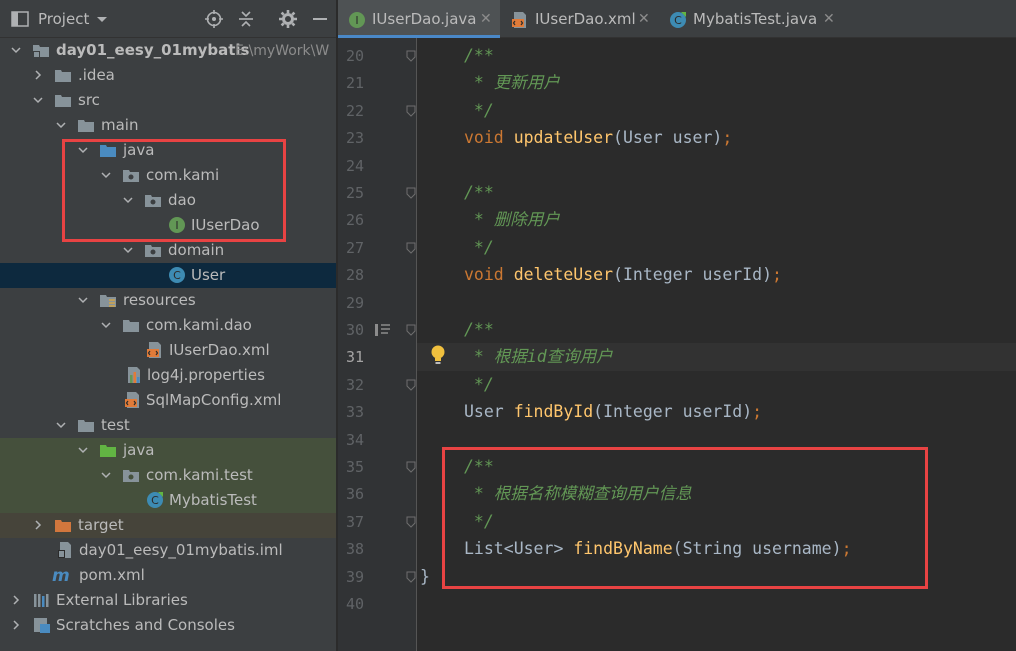 This screenshot has height=651, width=1016. I want to click on tab-iuserdao-xml: IUserDao.xml ✕, so click(579, 19).